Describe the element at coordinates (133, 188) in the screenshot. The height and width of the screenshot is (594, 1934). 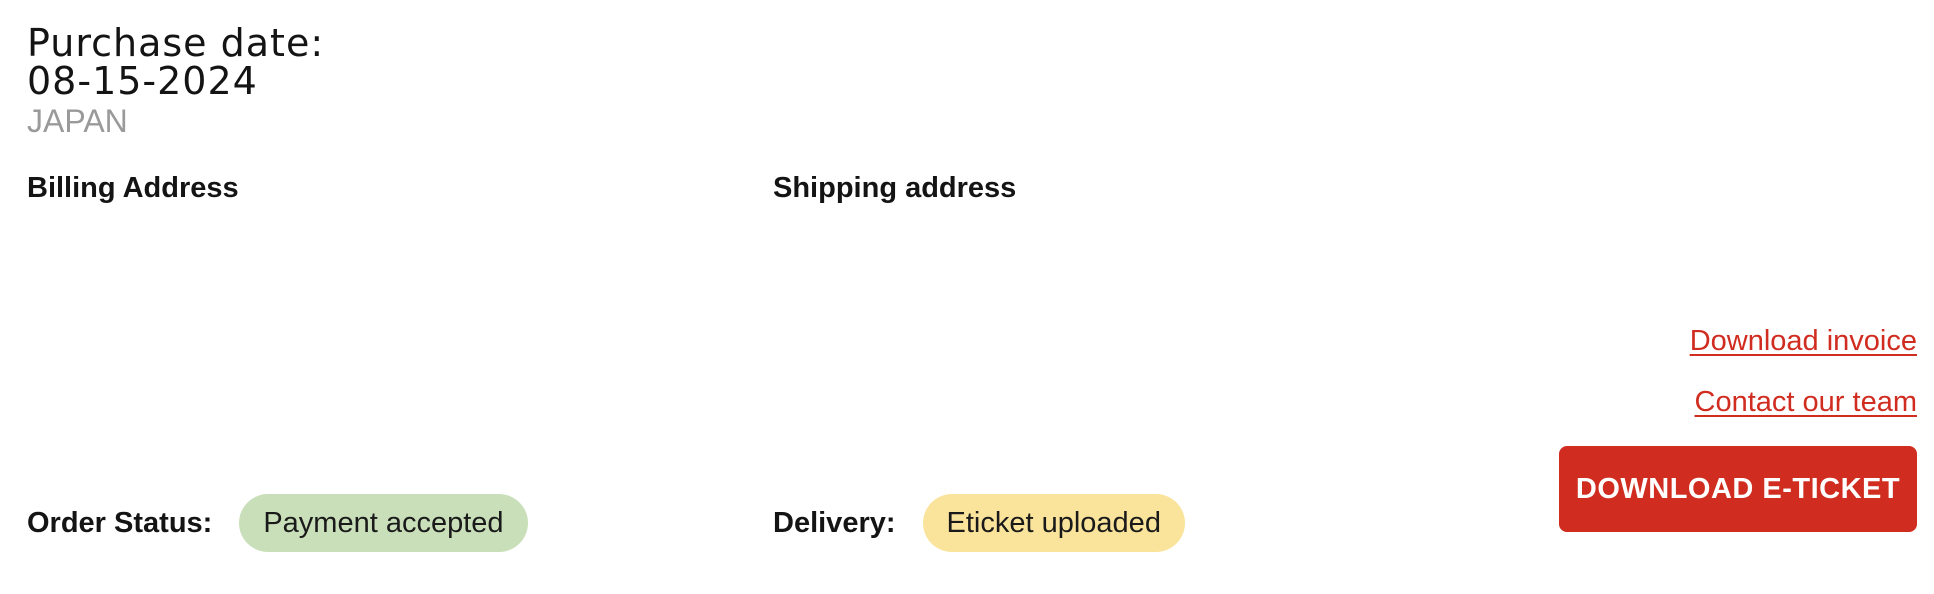
I see `billing-address-heading: Billing Address` at that location.